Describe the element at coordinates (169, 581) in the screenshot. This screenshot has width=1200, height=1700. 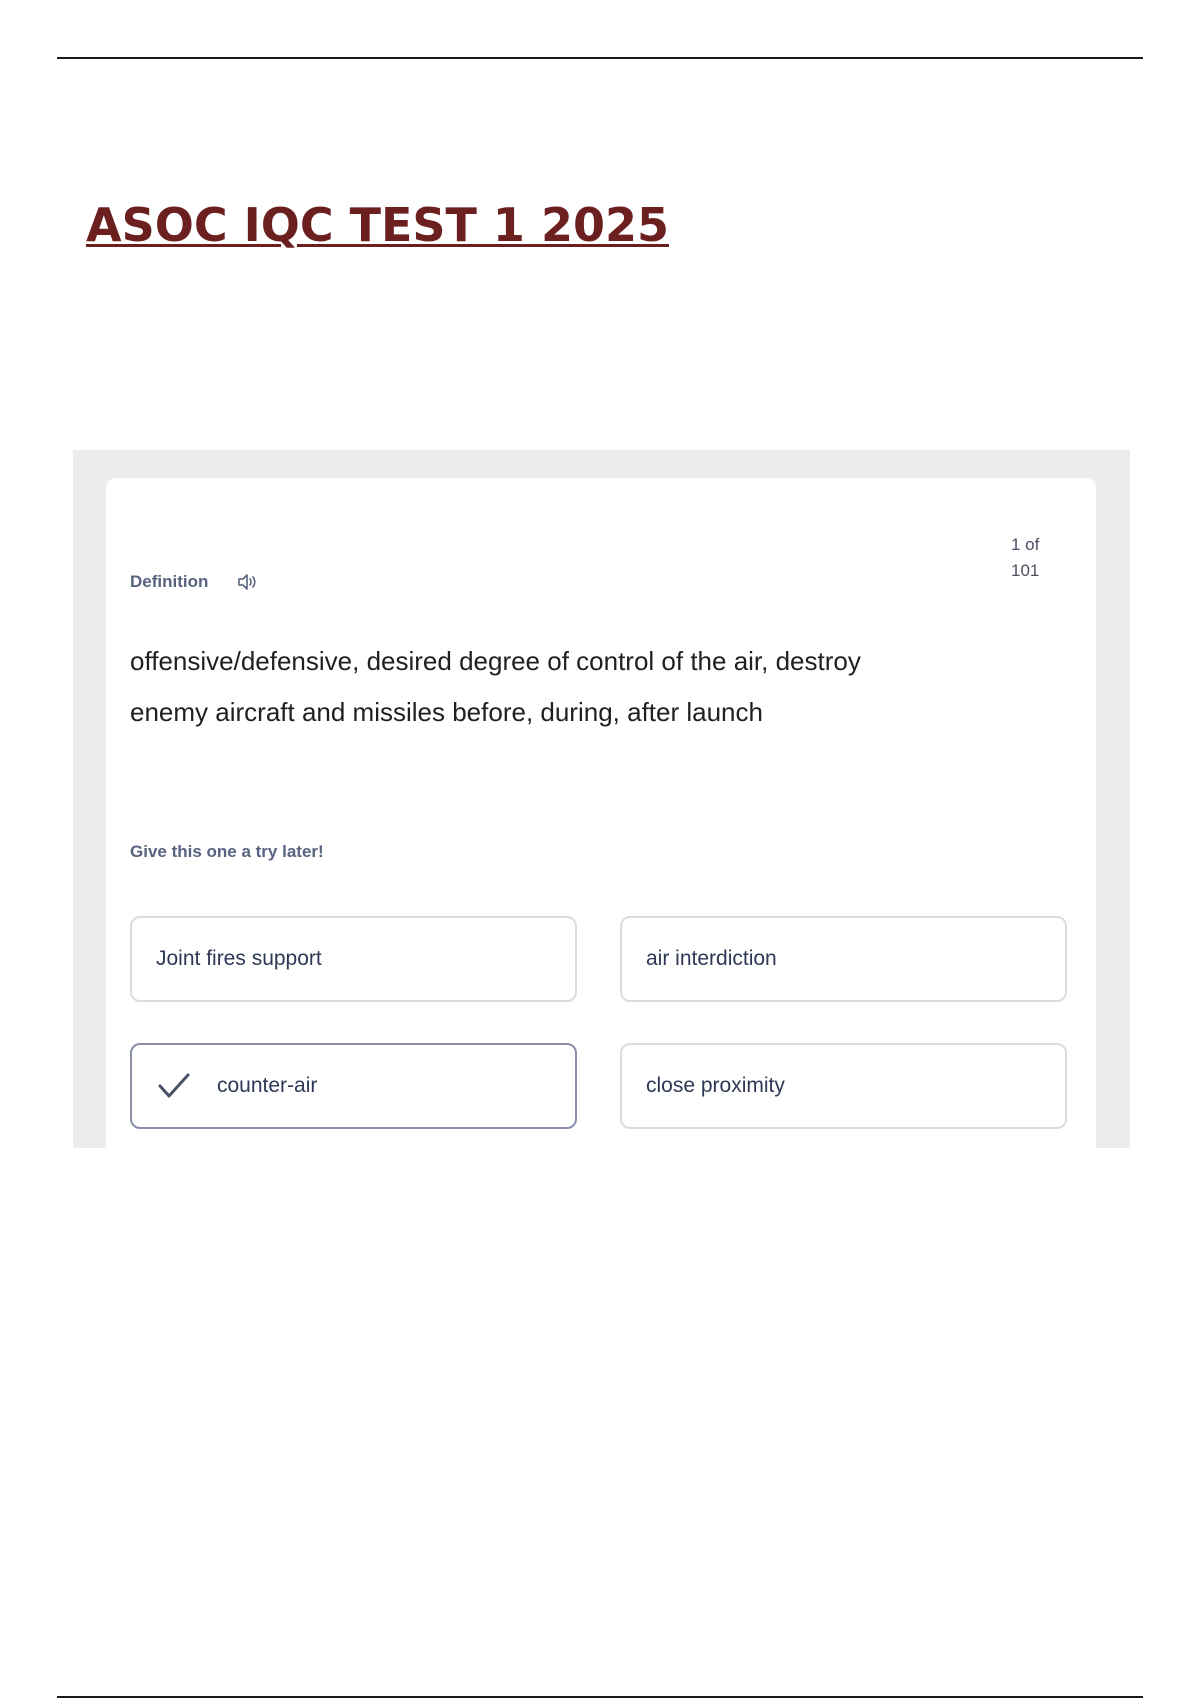
I see `definition-label: Definition` at that location.